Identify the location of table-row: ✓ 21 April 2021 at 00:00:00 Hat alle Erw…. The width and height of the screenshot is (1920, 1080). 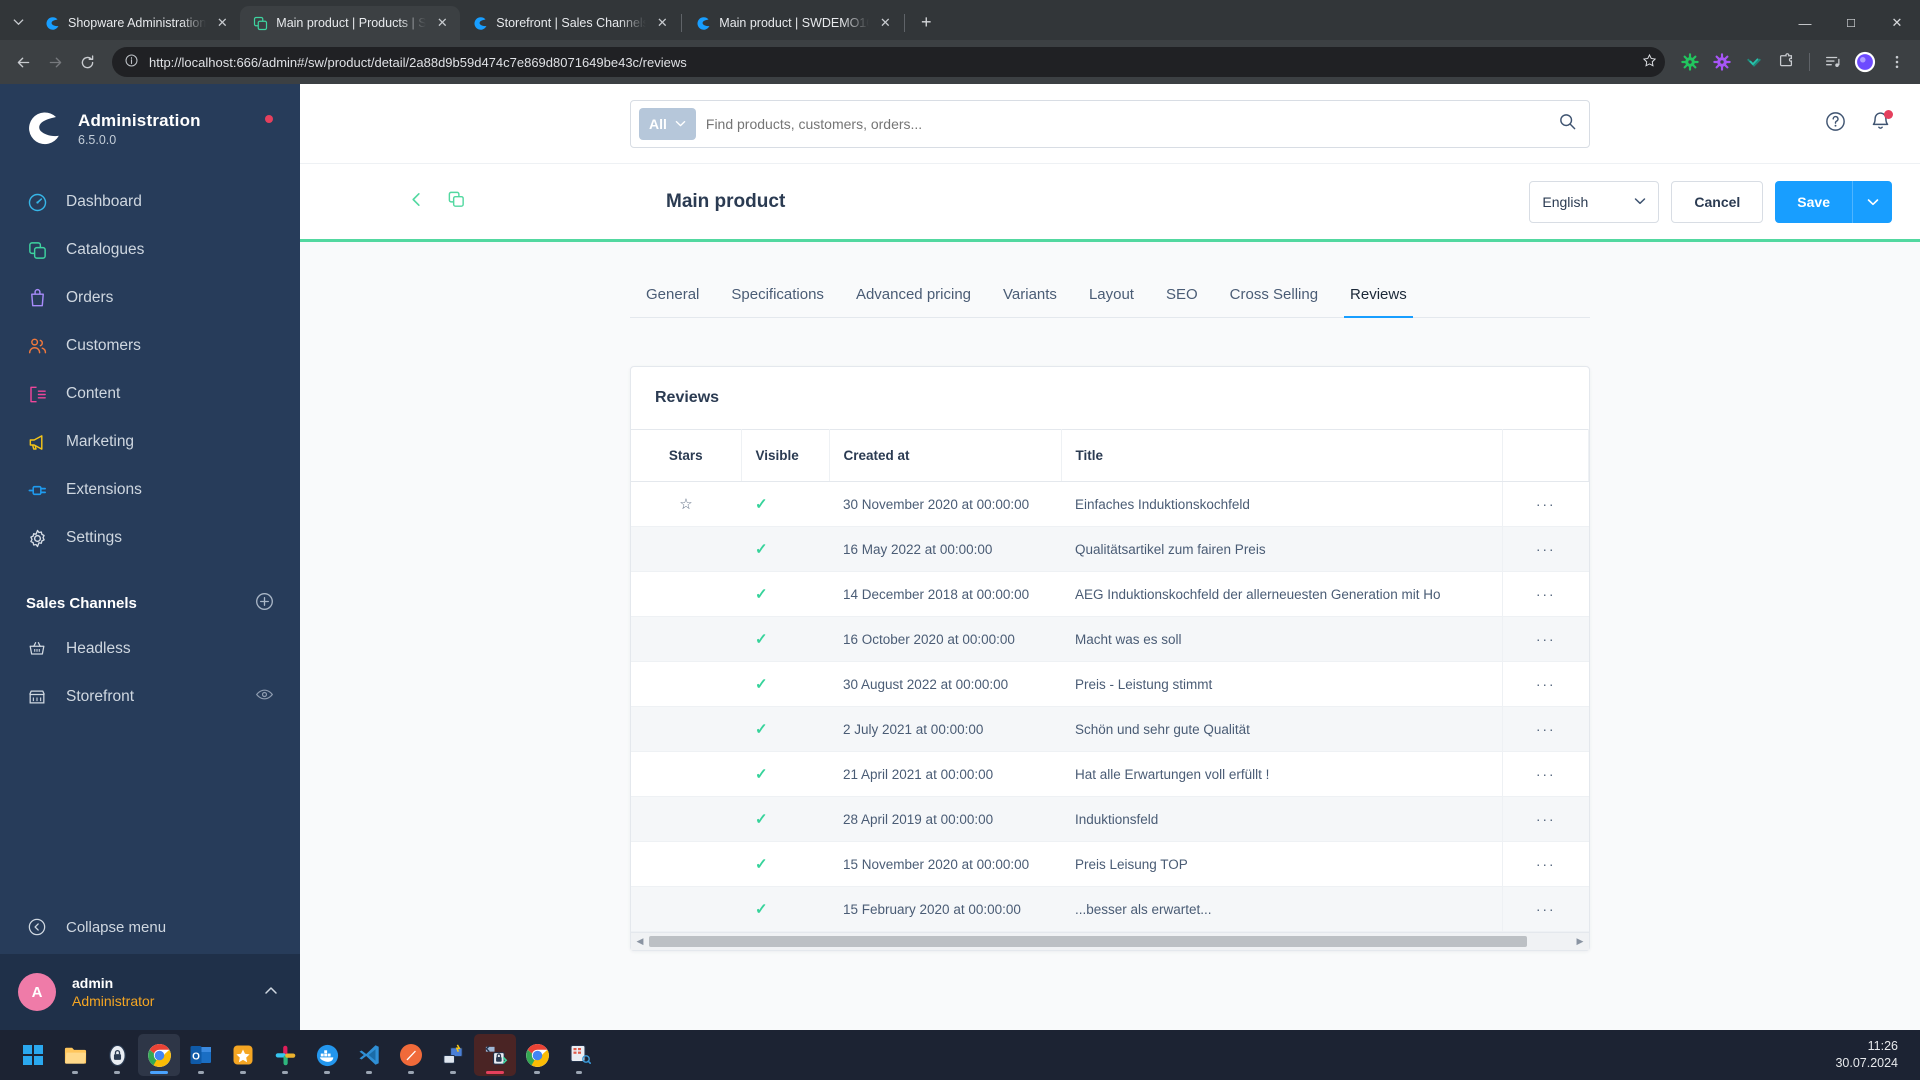
(1110, 774).